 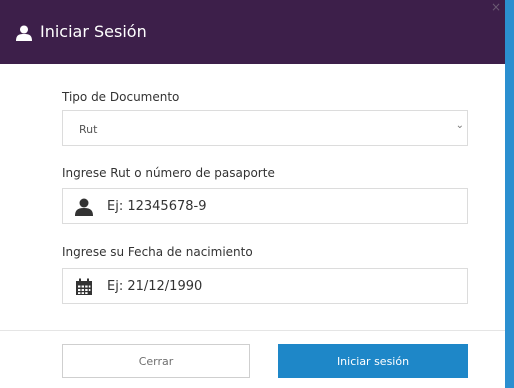 I want to click on birthdate-field, so click(x=265, y=286).